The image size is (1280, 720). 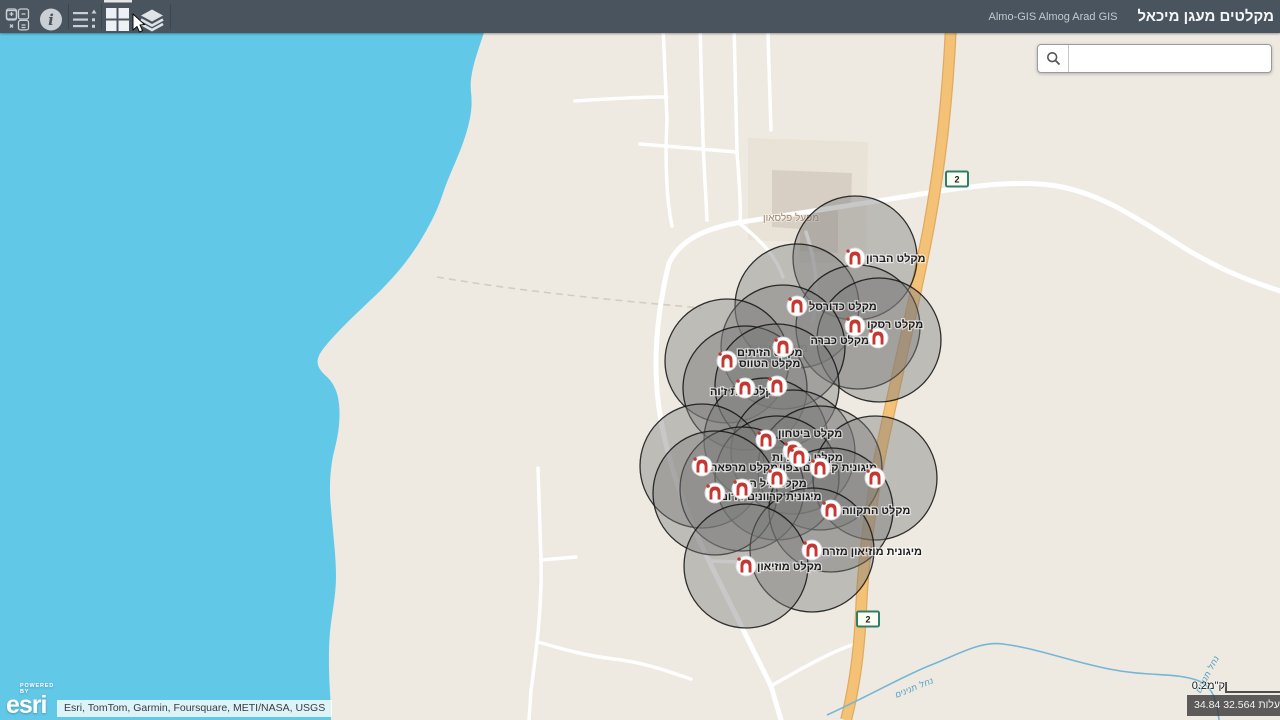 What do you see at coordinates (1208, 686) in the screenshot?
I see `scale-bar-text: ק"מ0.2` at bounding box center [1208, 686].